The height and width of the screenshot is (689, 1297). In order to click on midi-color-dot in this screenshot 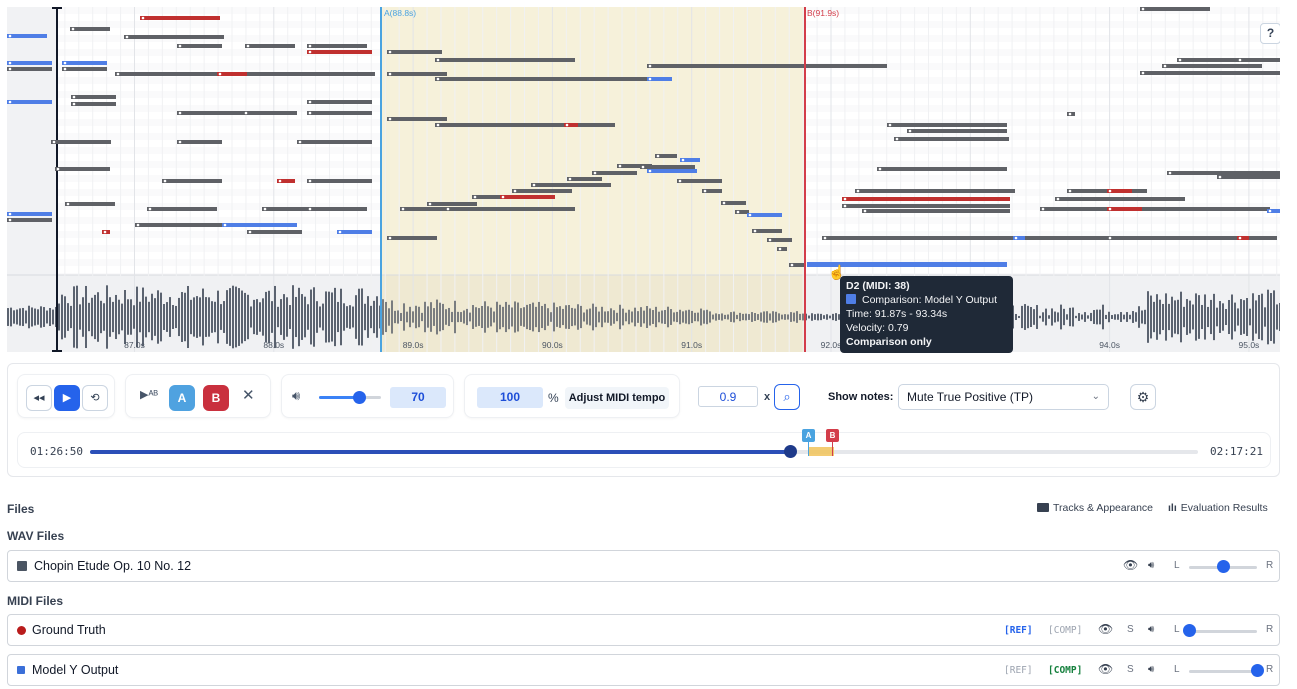, I will do `click(21, 630)`.